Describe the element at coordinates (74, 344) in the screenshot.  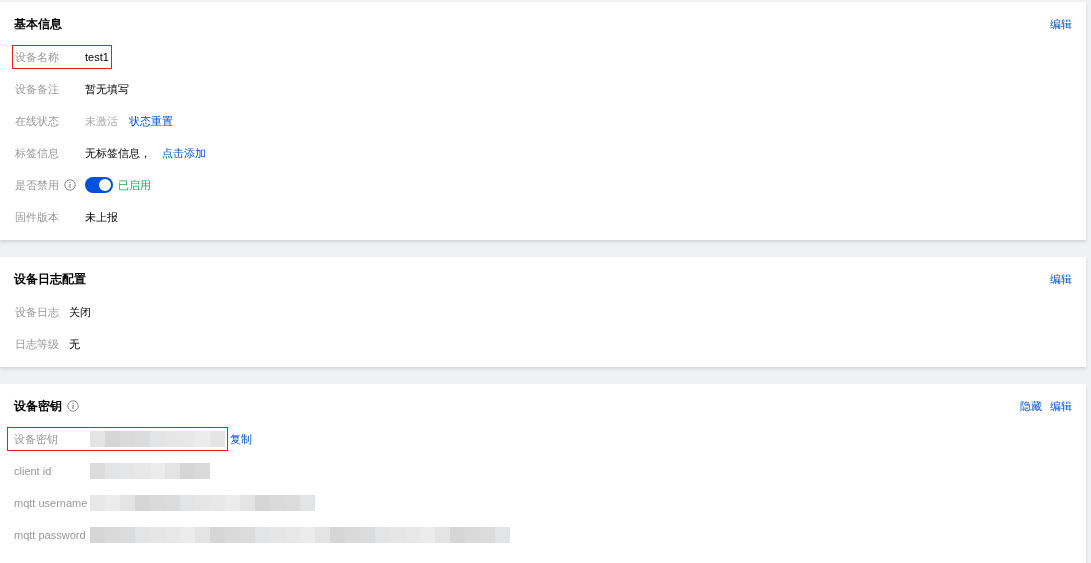
I see `field-value: 无` at that location.